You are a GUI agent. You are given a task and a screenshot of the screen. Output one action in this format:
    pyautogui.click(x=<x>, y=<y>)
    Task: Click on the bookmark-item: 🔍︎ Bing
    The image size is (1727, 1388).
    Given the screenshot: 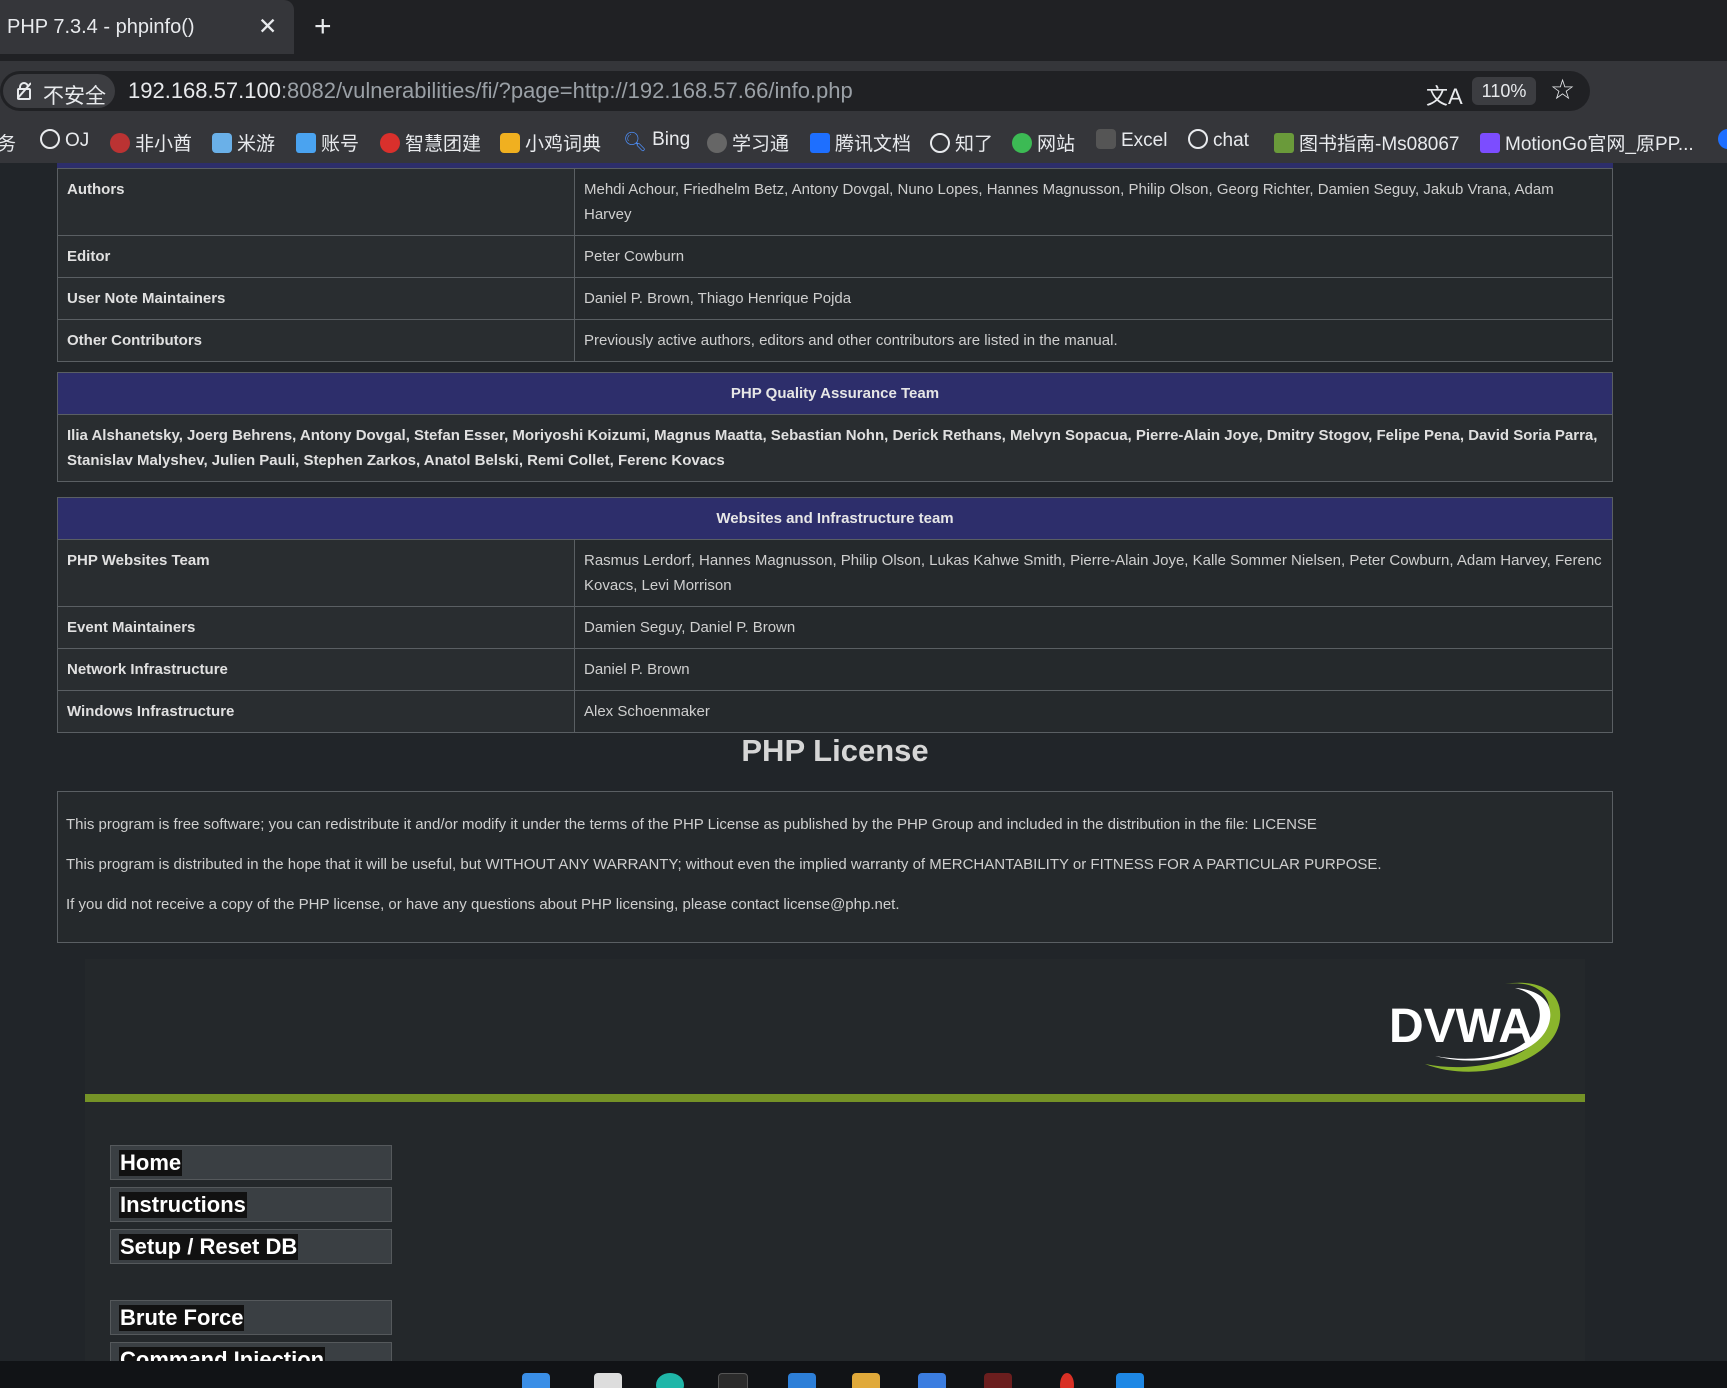 What is the action you would take?
    pyautogui.click(x=656, y=141)
    